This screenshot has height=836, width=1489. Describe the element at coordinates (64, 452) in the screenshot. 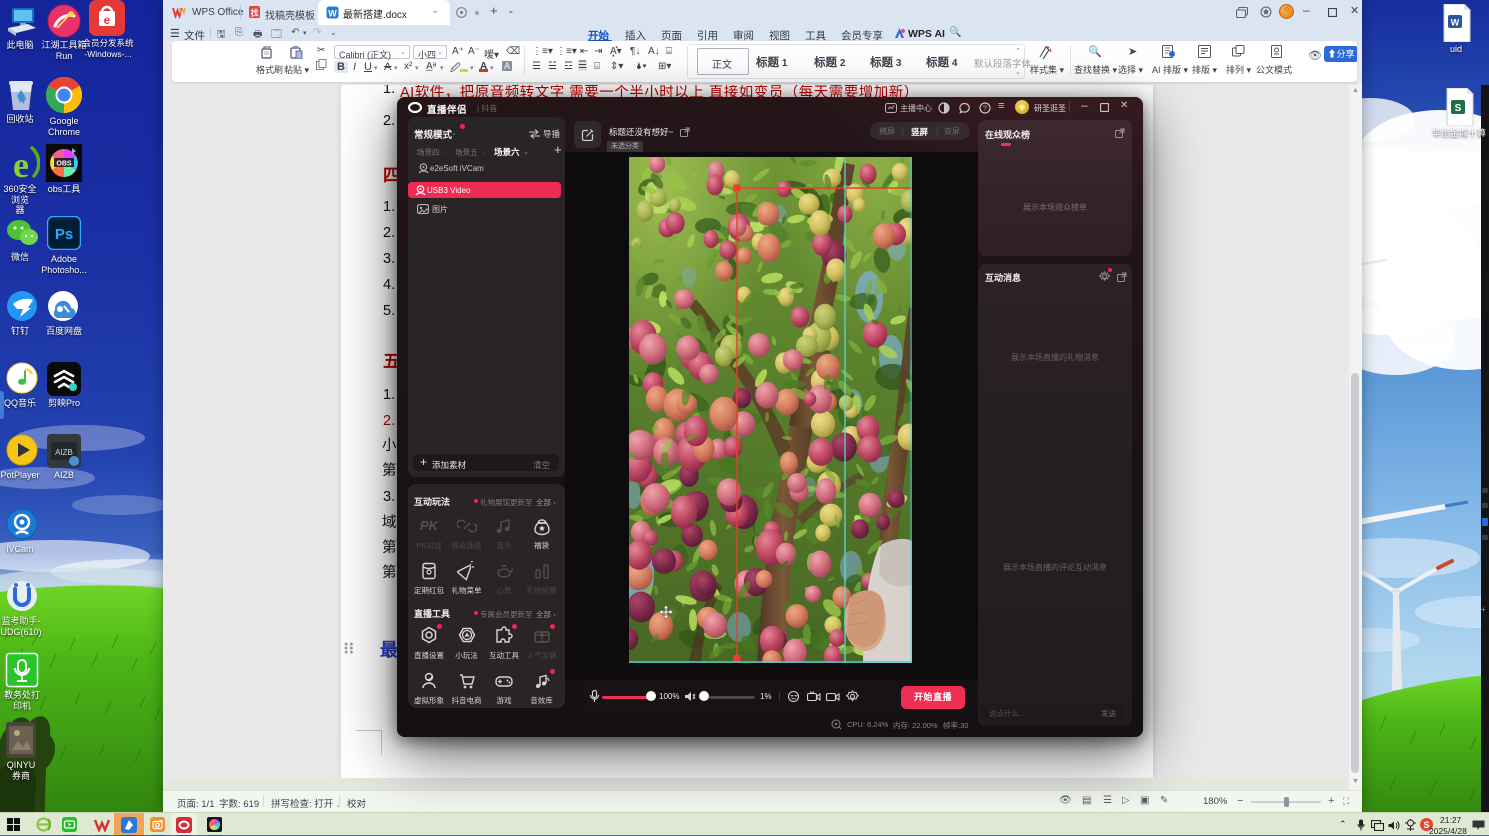

I see `svg-text: AIZB` at that location.